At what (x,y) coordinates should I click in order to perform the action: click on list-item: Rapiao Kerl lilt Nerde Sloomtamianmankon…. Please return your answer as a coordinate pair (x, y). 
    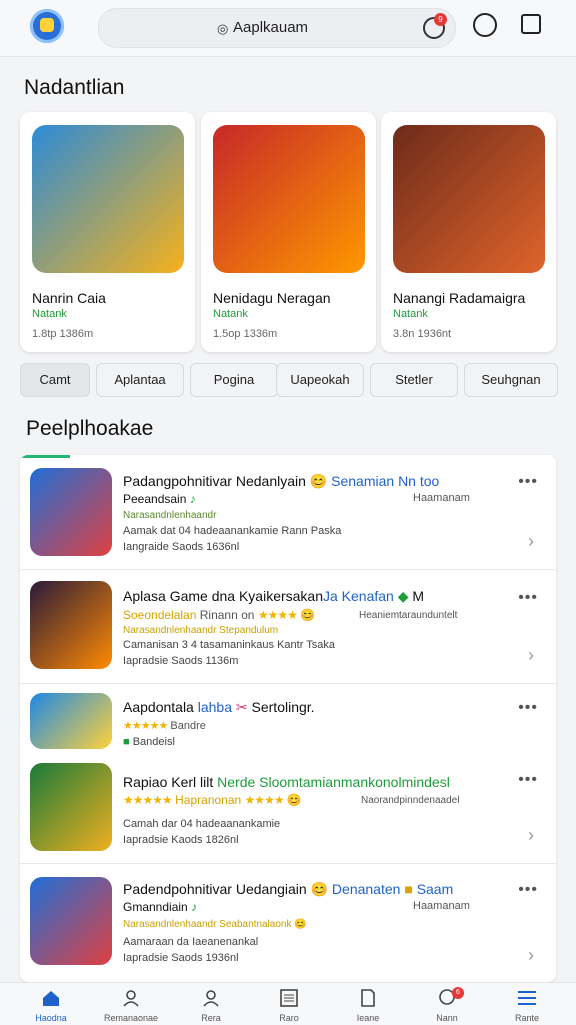
    Looking at the image, I should click on (288, 804).